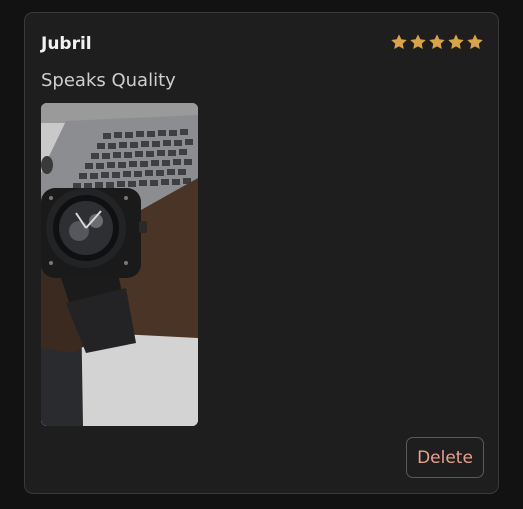 Image resolution: width=523 pixels, height=509 pixels. Describe the element at coordinates (108, 80) in the screenshot. I see `review-text: Speaks Quality` at that location.